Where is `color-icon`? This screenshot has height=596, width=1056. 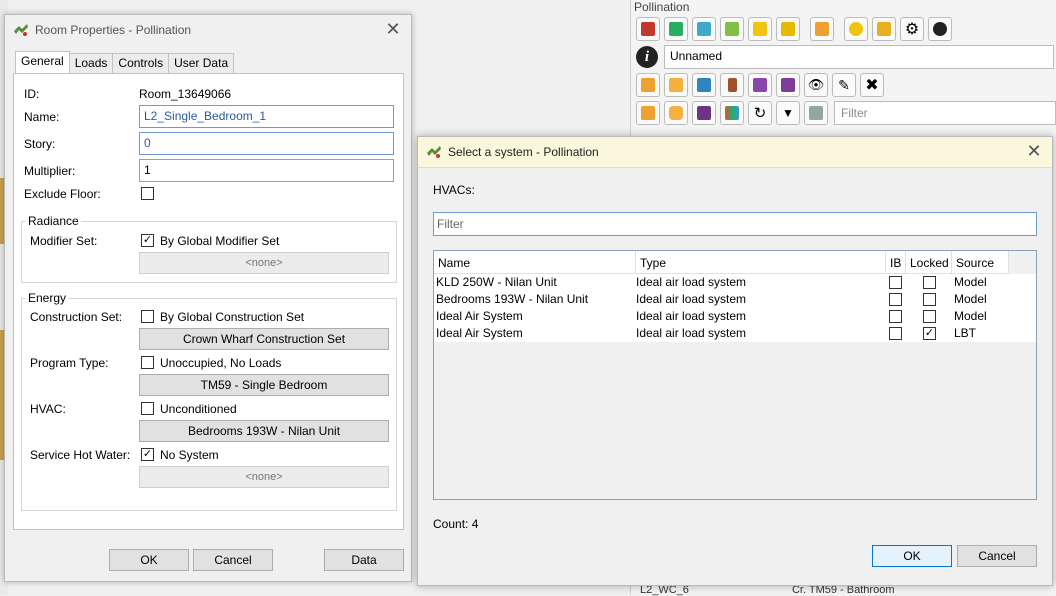 color-icon is located at coordinates (788, 29).